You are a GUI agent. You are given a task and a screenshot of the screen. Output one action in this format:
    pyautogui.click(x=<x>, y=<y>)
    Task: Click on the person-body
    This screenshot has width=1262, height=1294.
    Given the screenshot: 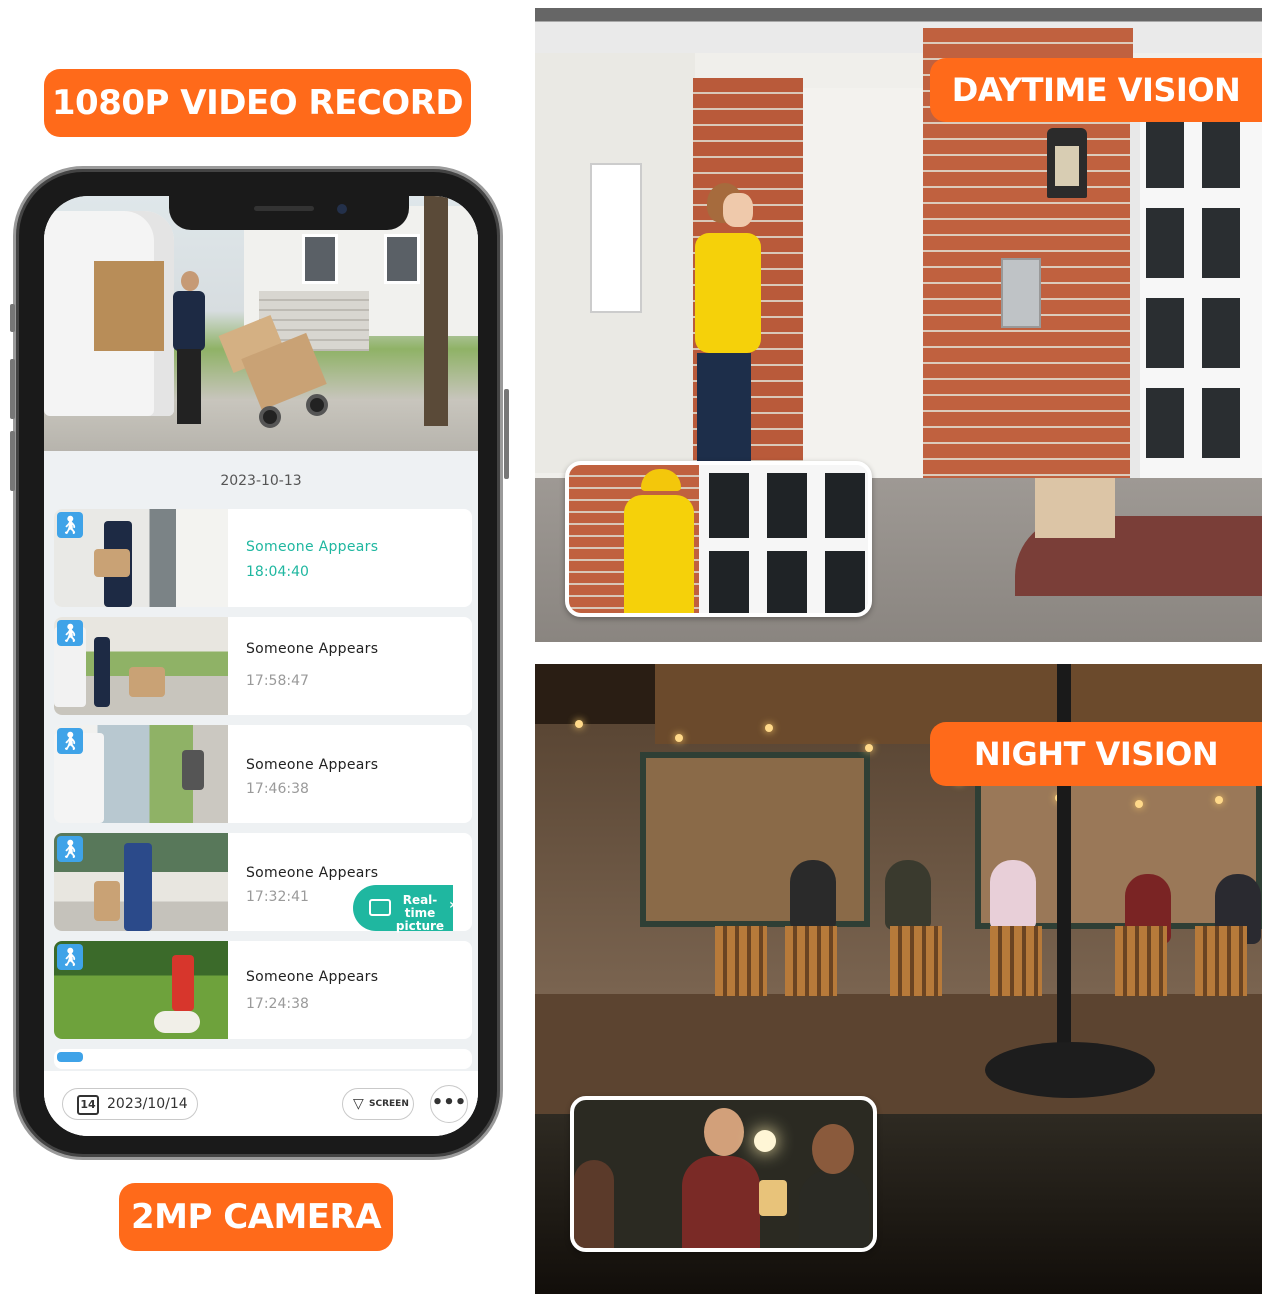 What is the action you would take?
    pyautogui.click(x=189, y=321)
    